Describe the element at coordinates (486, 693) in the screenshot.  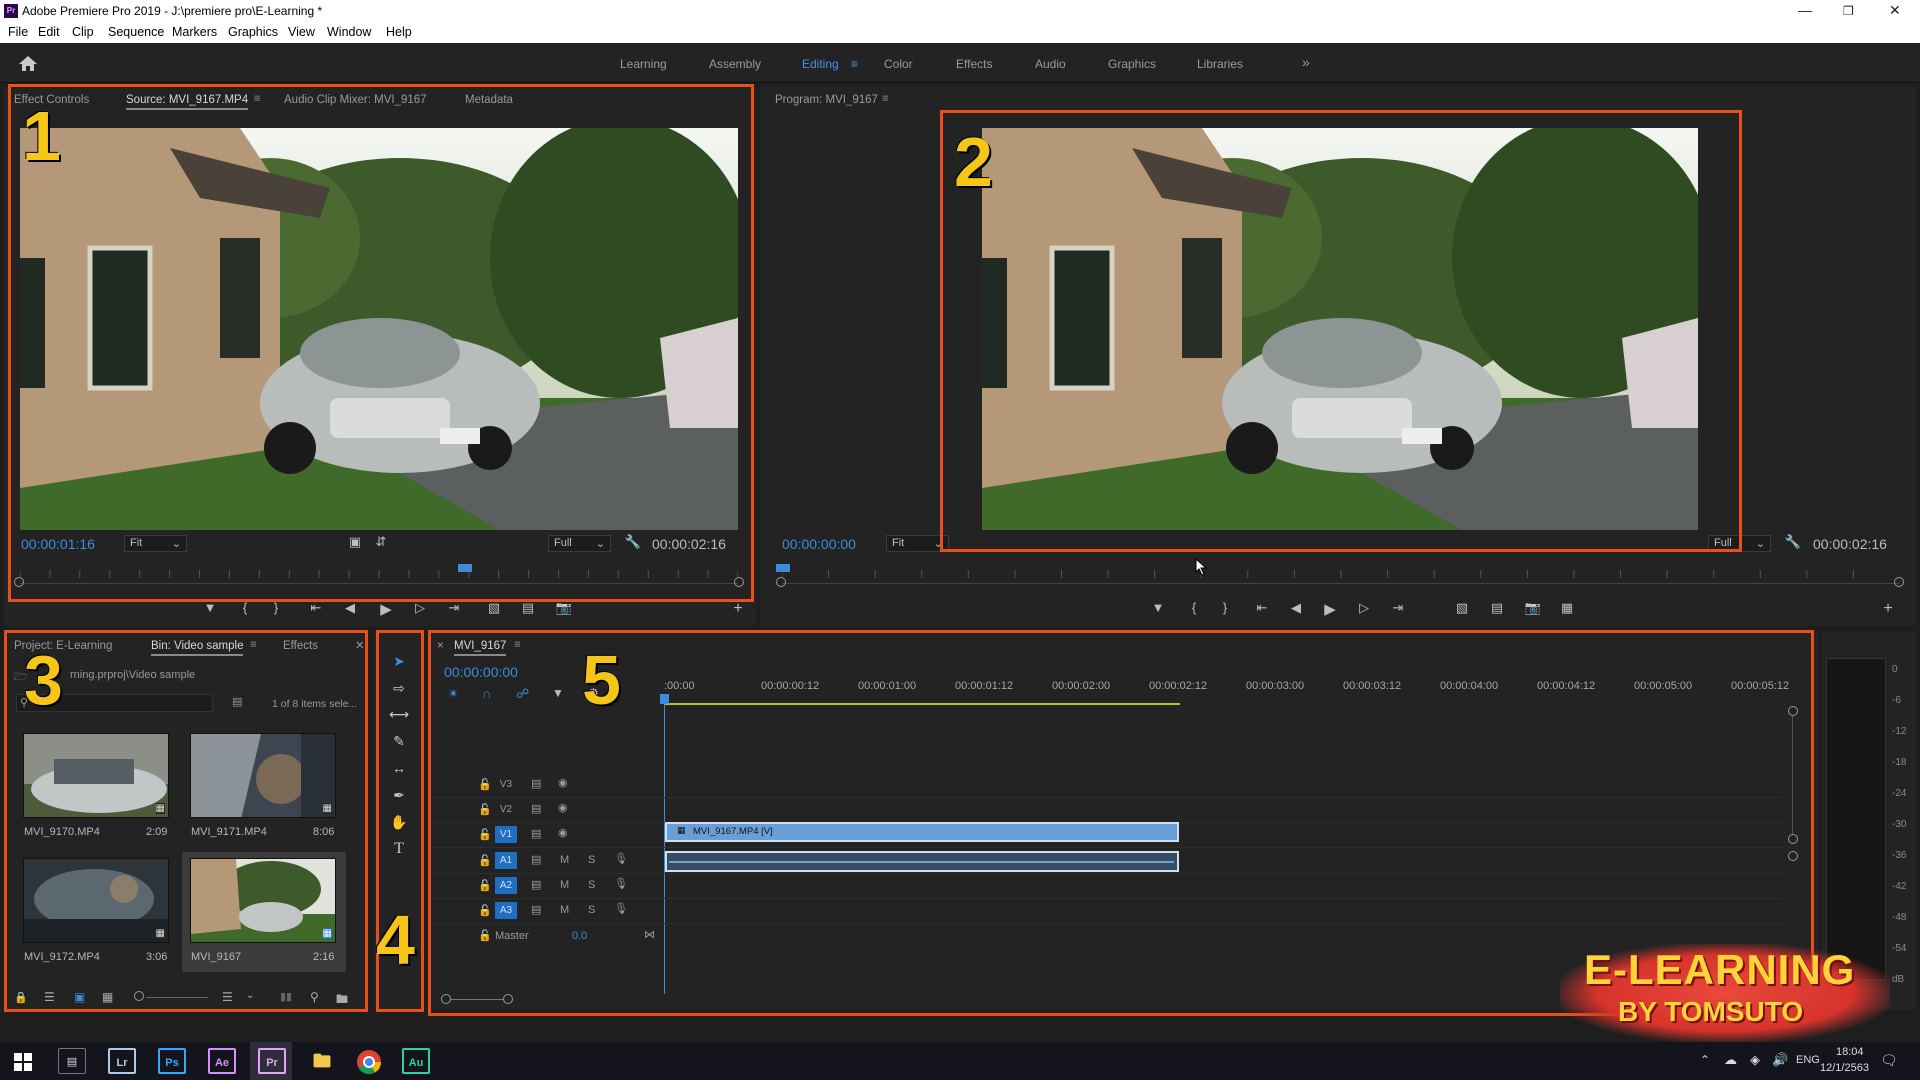
I see `snap-magnet-icon: ∩` at that location.